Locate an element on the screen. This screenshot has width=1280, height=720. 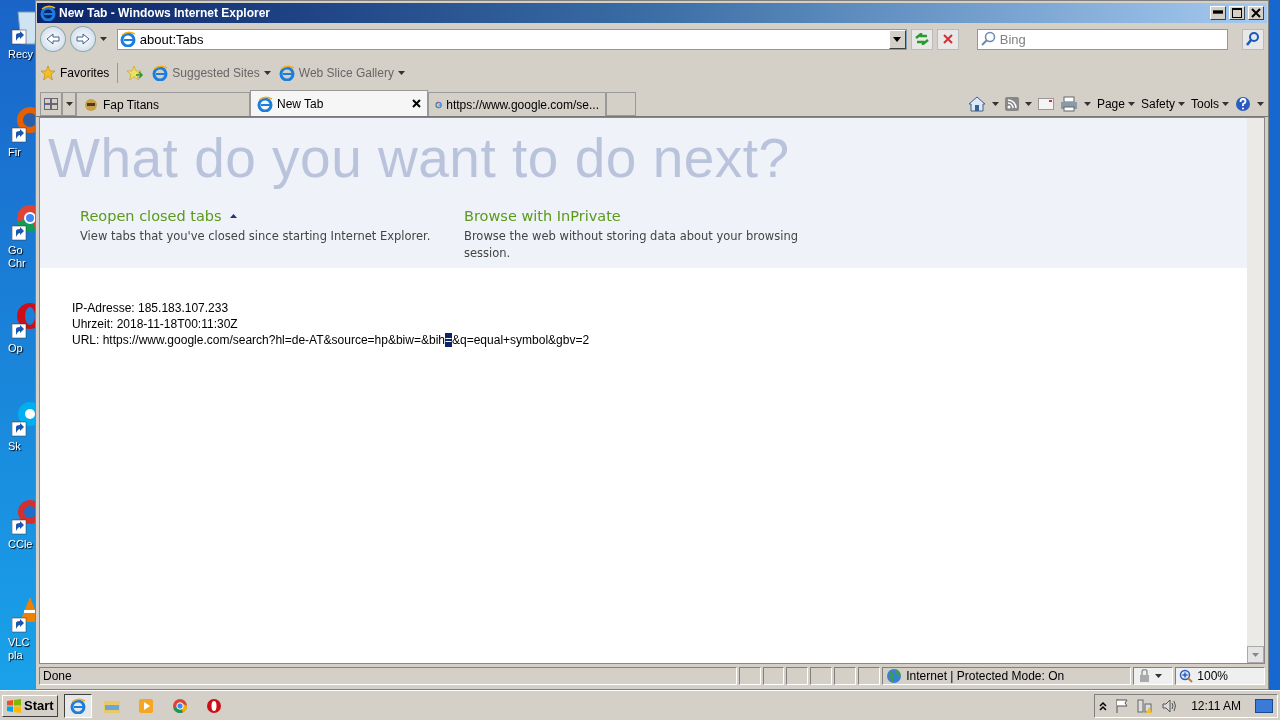
search-box: Bing is located at coordinates (1102, 39).